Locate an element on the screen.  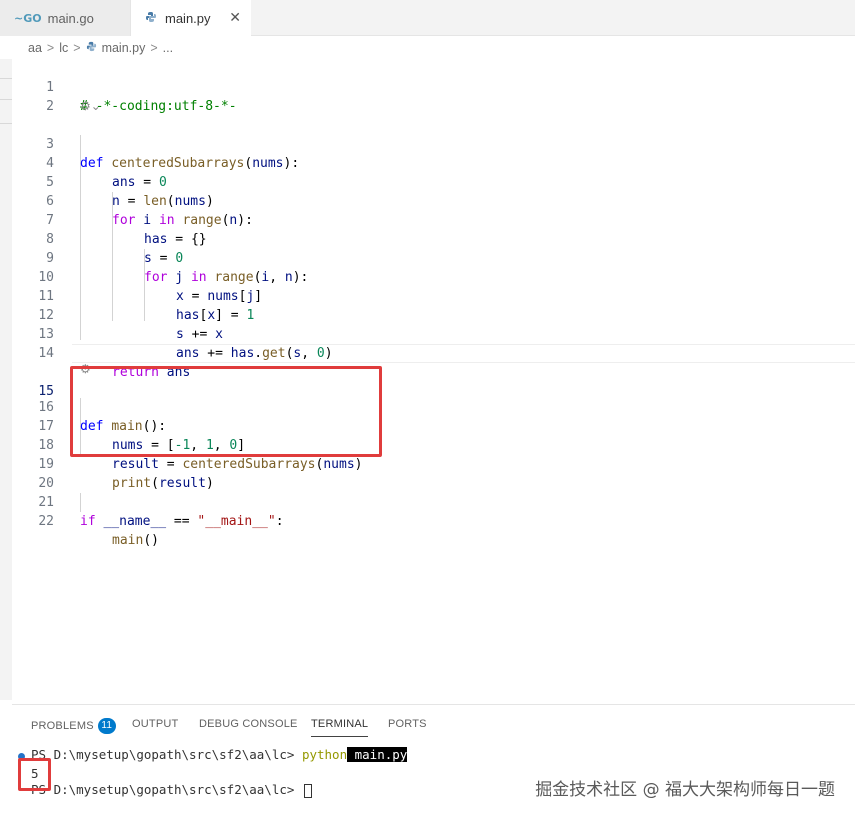
code-line: 1 # -*-coding:utf-8-*- is located at coordinates (433, 86).